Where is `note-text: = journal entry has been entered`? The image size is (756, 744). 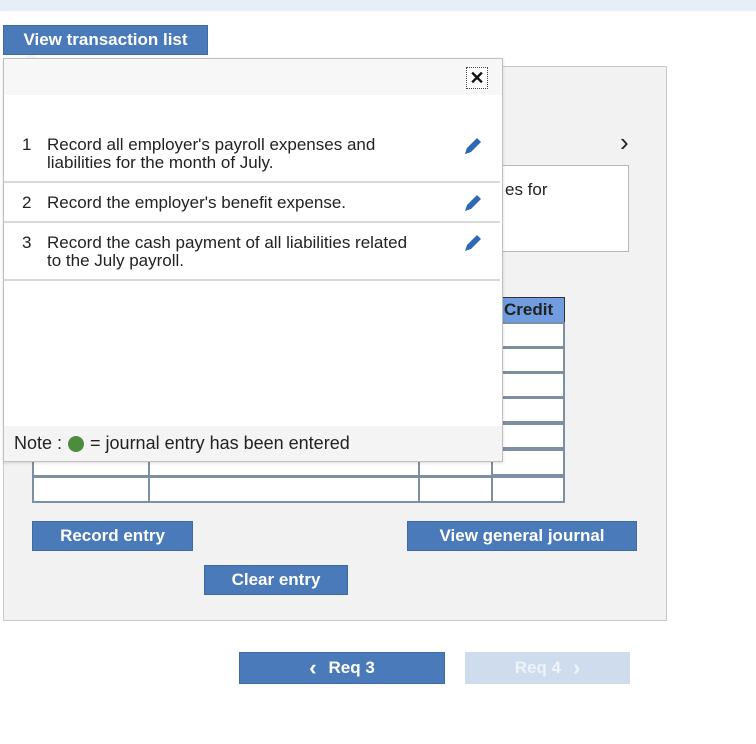 note-text: = journal entry has been entered is located at coordinates (220, 443).